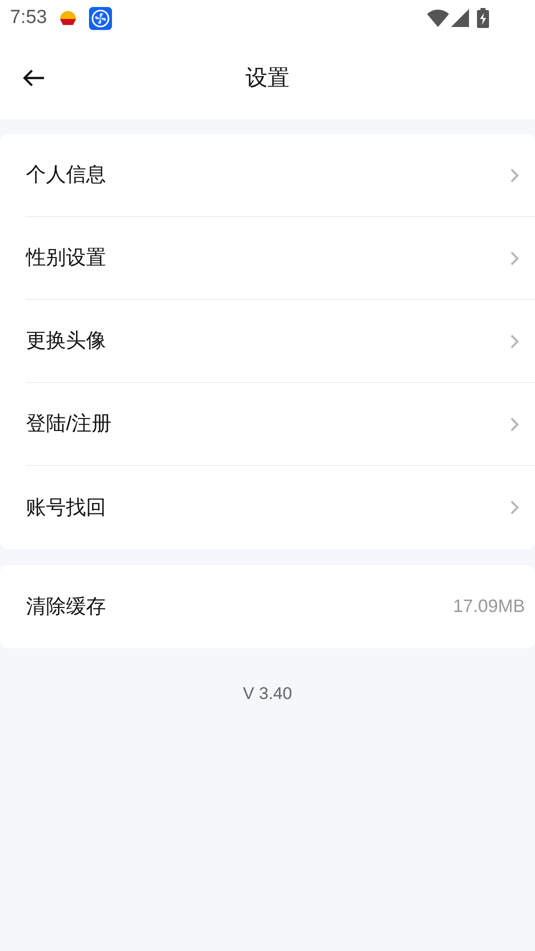 The height and width of the screenshot is (951, 535). What do you see at coordinates (488, 606) in the screenshot?
I see `cache-size: 17.09MB` at bounding box center [488, 606].